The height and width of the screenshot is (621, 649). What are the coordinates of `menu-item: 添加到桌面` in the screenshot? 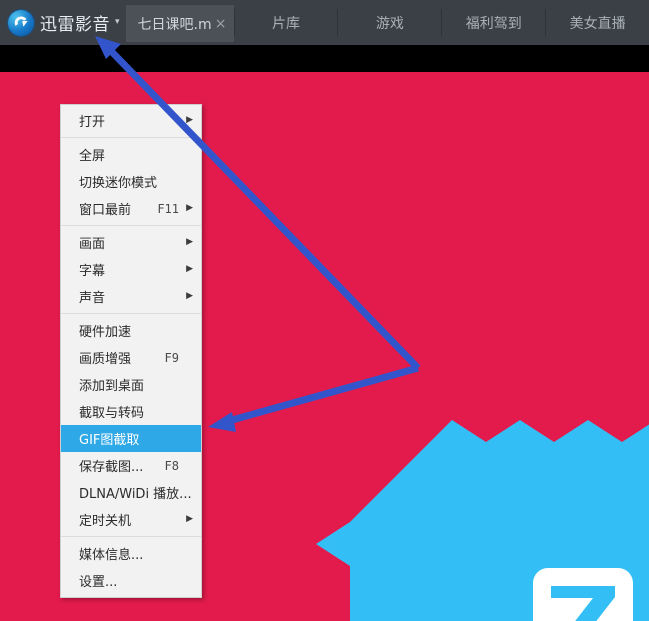 It's located at (131, 384).